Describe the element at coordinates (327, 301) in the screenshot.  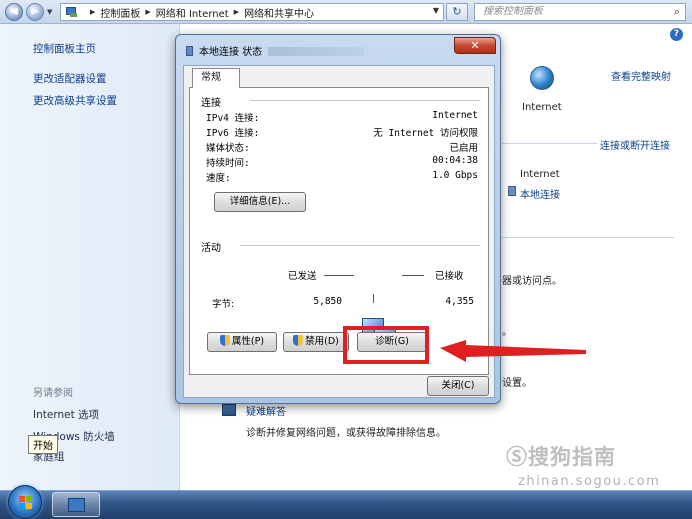
I see `bytes-sent-value: 5,850` at that location.